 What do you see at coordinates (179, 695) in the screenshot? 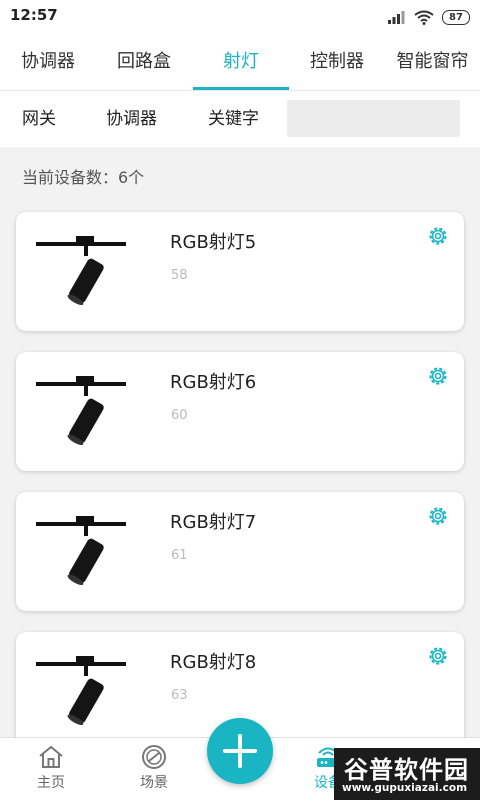
I see `device-id: 63` at bounding box center [179, 695].